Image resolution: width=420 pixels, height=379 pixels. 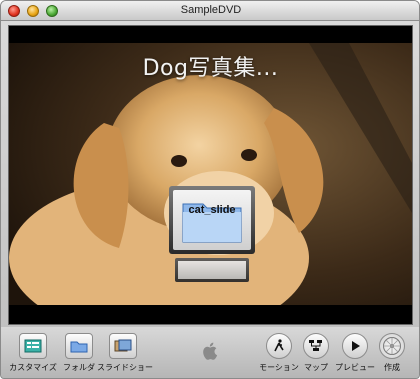 I want to click on button-frame, so click(x=212, y=220).